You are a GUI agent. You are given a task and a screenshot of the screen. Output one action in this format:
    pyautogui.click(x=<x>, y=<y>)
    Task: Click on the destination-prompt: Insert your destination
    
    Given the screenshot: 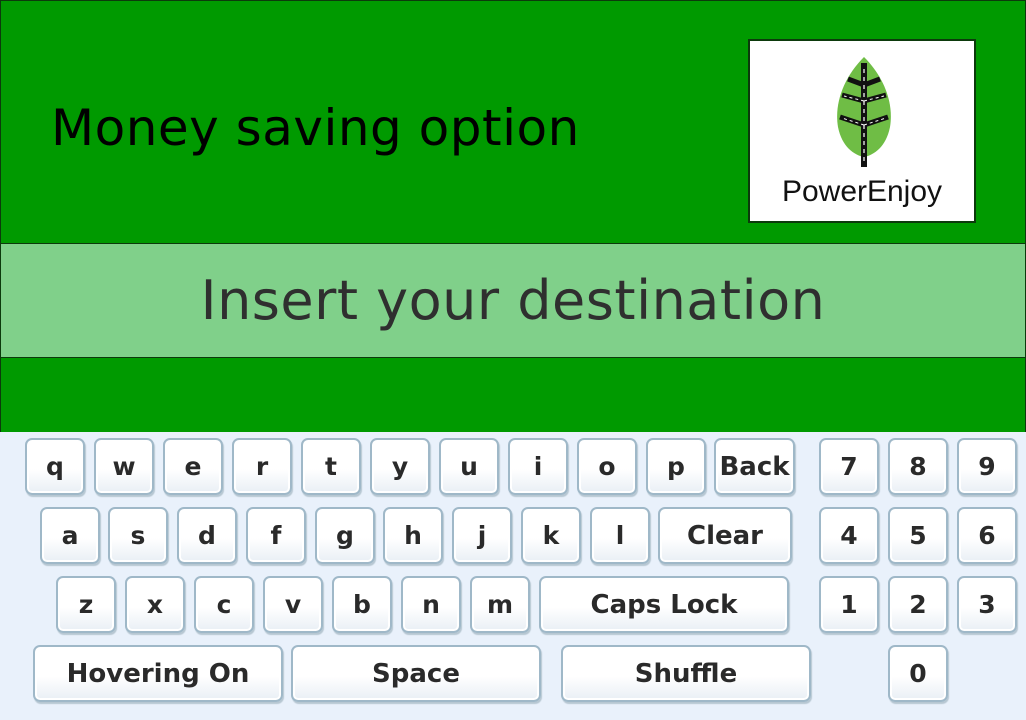 What is the action you would take?
    pyautogui.click(x=513, y=300)
    